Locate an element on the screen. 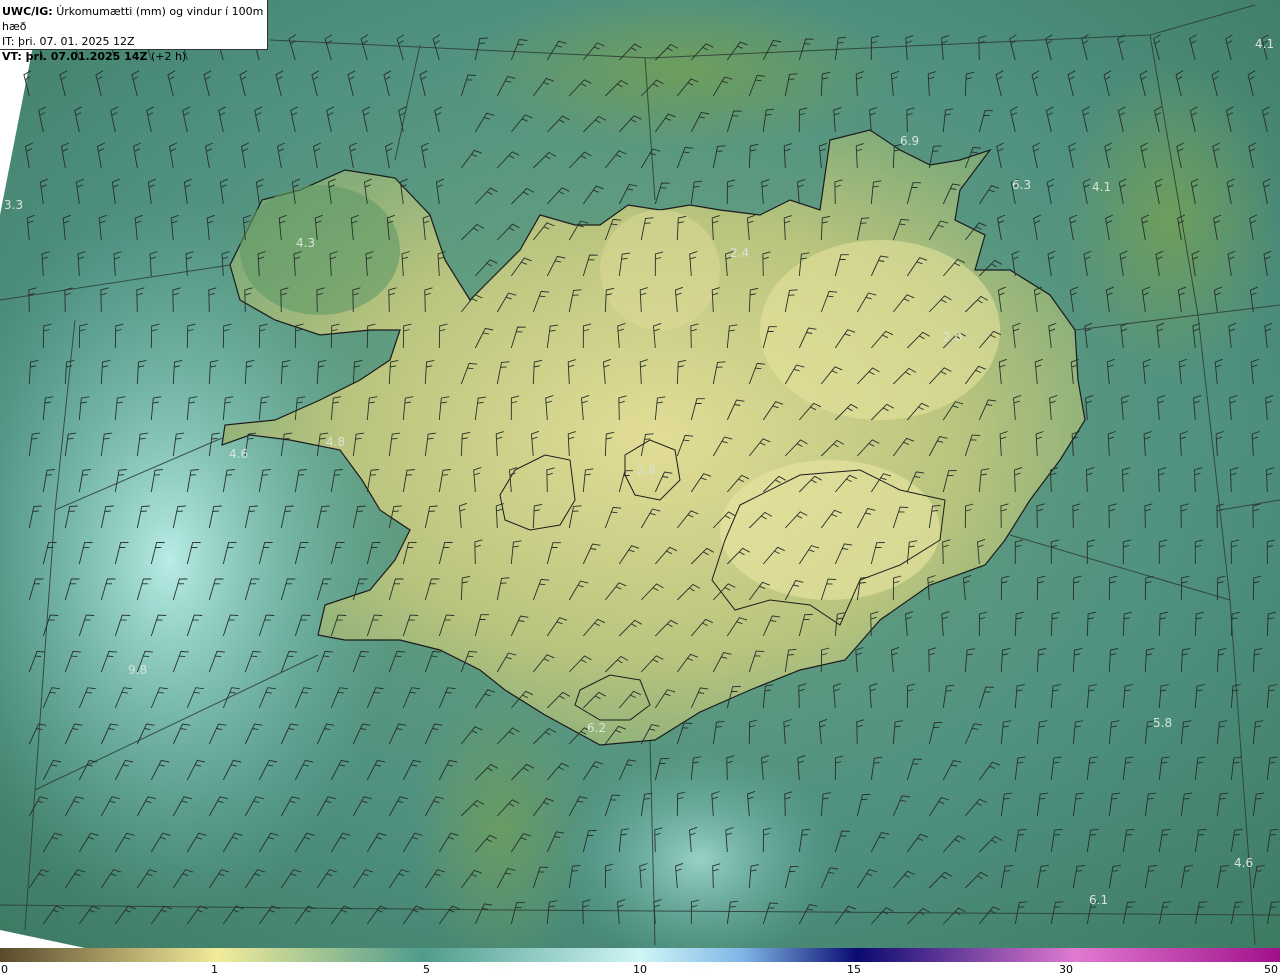 This screenshot has width=1280, height=978. header-line-3: VT: þri. 07.01.2025 14Z (+2 h) is located at coordinates (134, 56).